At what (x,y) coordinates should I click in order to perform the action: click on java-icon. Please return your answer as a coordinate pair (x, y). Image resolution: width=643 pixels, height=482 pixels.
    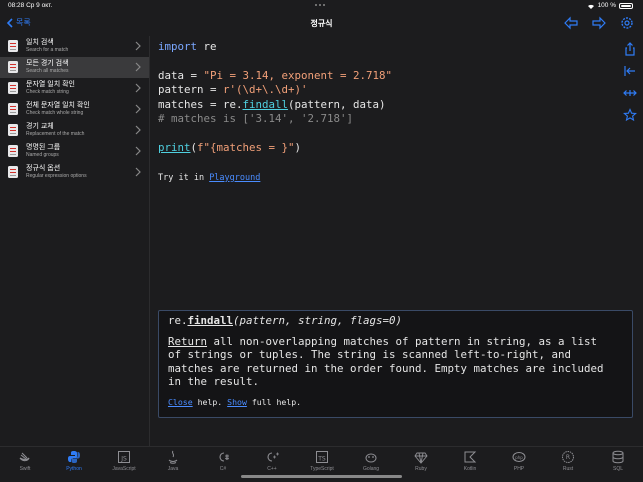
    Looking at the image, I should click on (173, 457).